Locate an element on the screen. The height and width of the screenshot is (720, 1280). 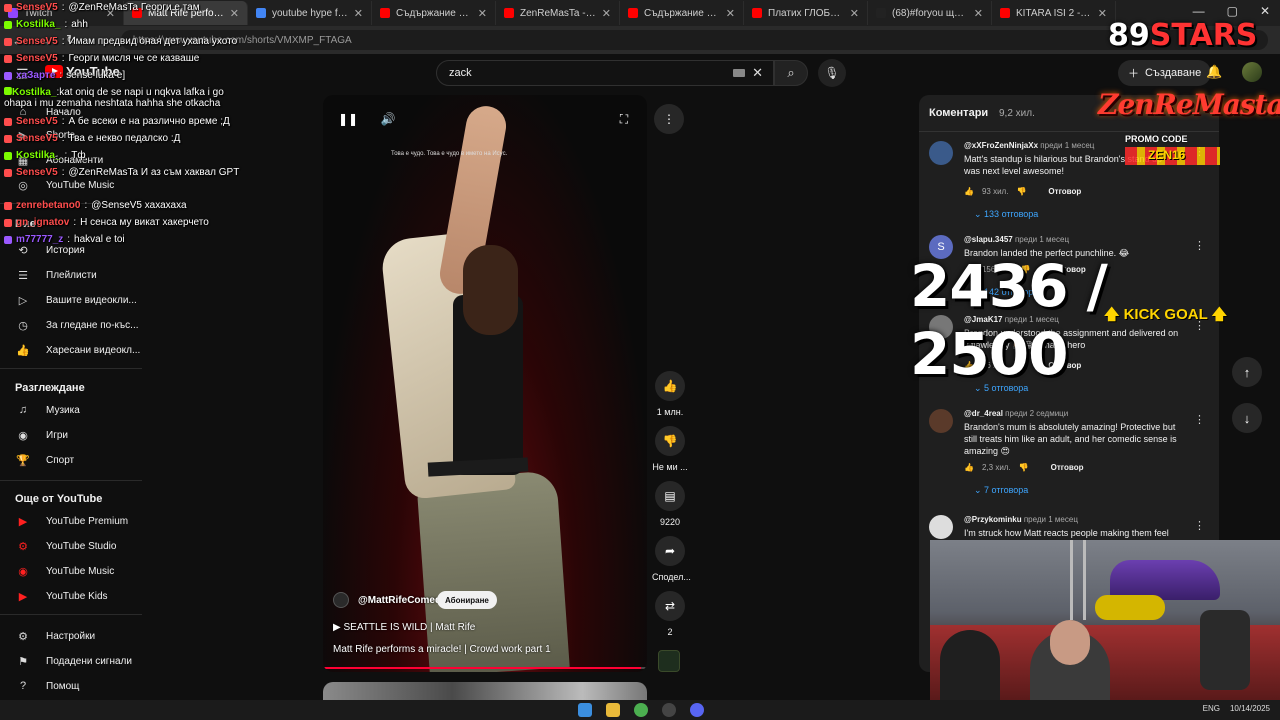
channel-thumbnail is located at coordinates (669, 661).